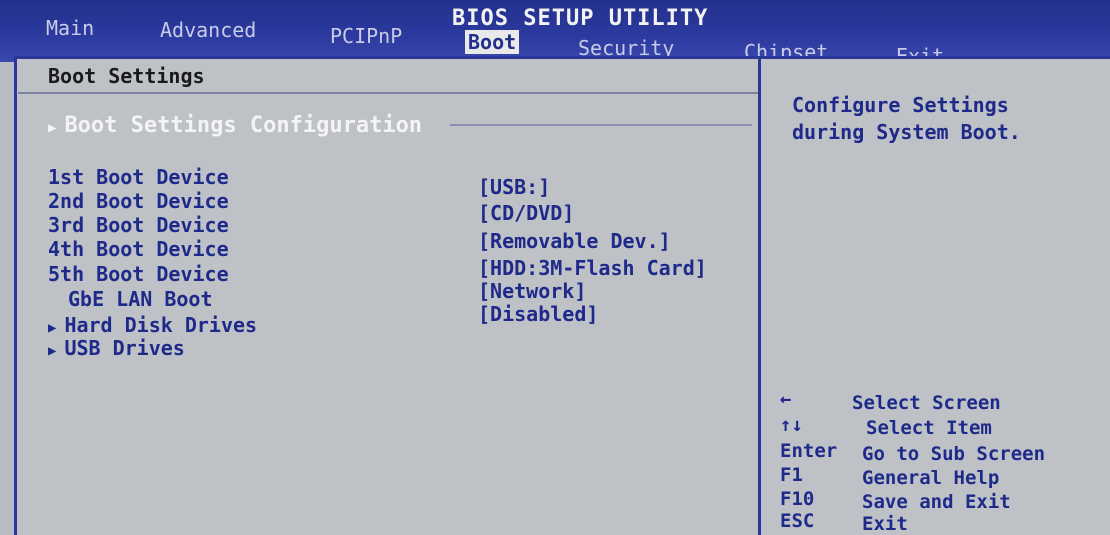 This screenshot has height=535, width=1110. What do you see at coordinates (140, 299) in the screenshot?
I see `gbe-lan-boot-label: GbE LAN Boot` at bounding box center [140, 299].